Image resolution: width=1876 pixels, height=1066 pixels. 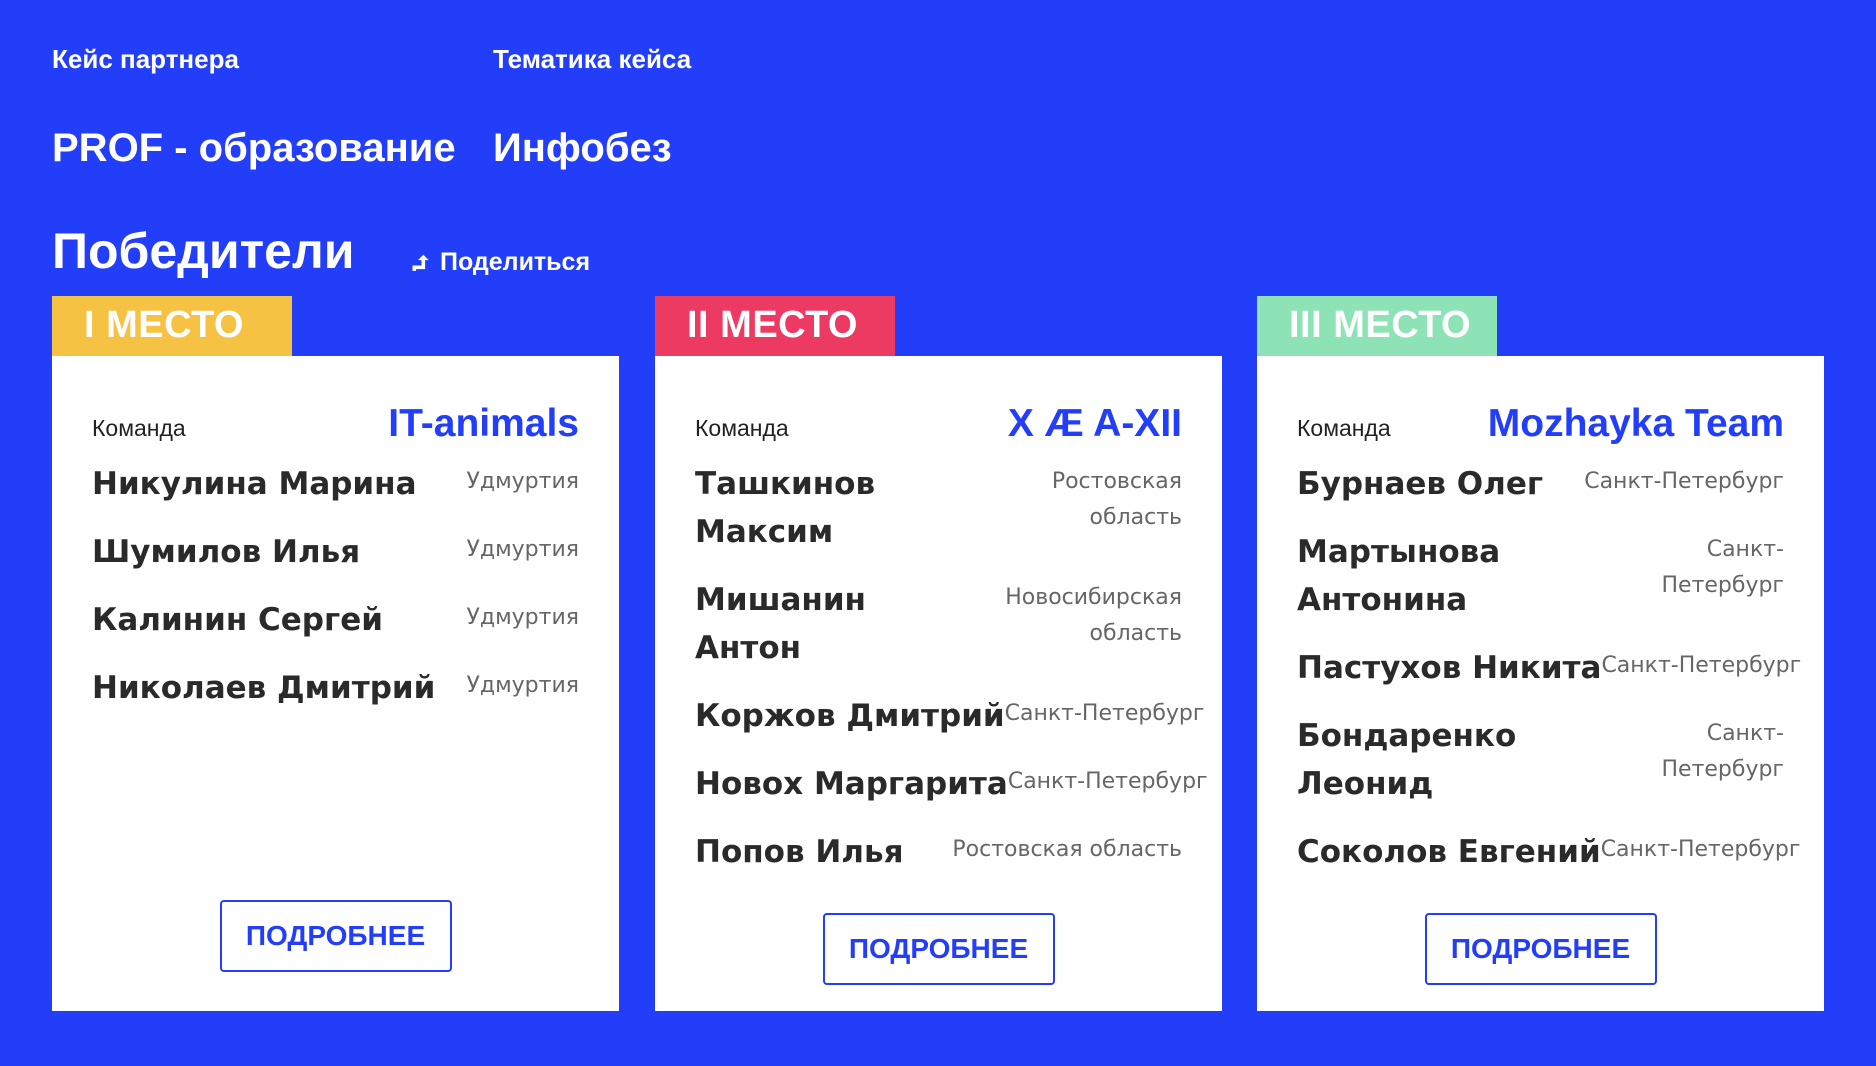 I want to click on member-item: Коржов Дмитрий Санкт-Петербург, so click(x=949, y=716).